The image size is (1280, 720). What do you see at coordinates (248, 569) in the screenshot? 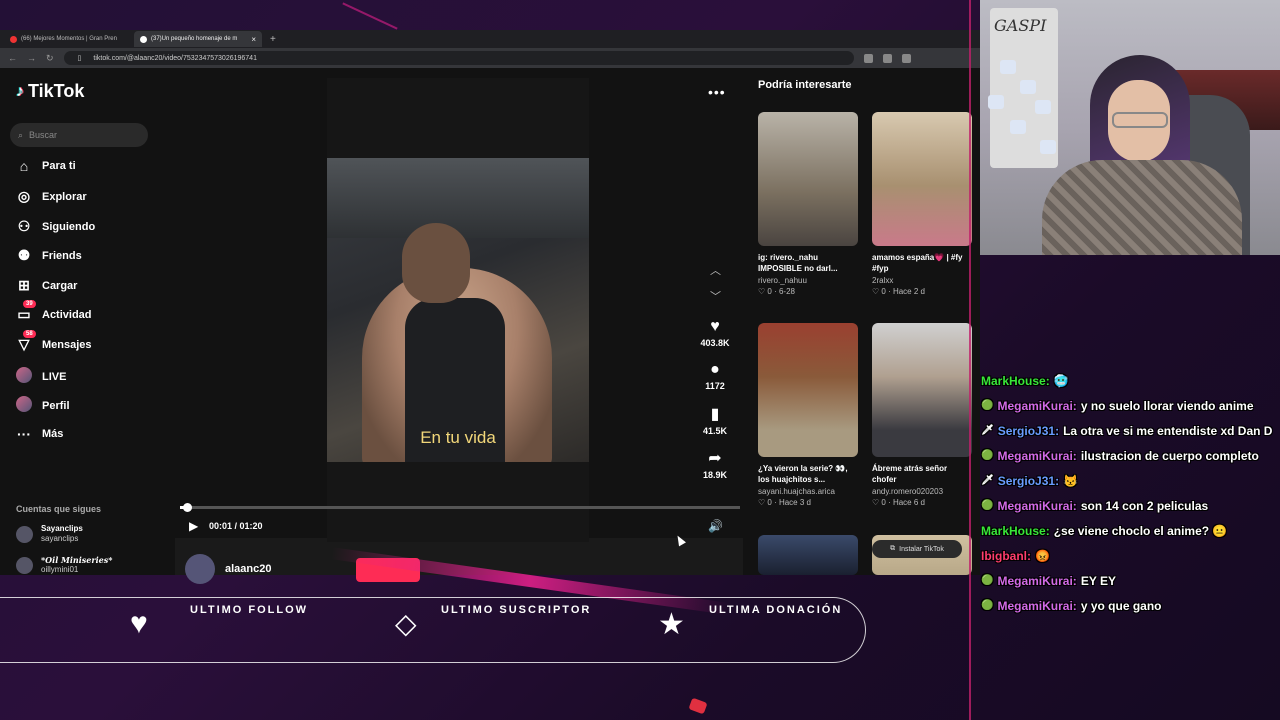
I see `author-name: alaanc20` at bounding box center [248, 569].